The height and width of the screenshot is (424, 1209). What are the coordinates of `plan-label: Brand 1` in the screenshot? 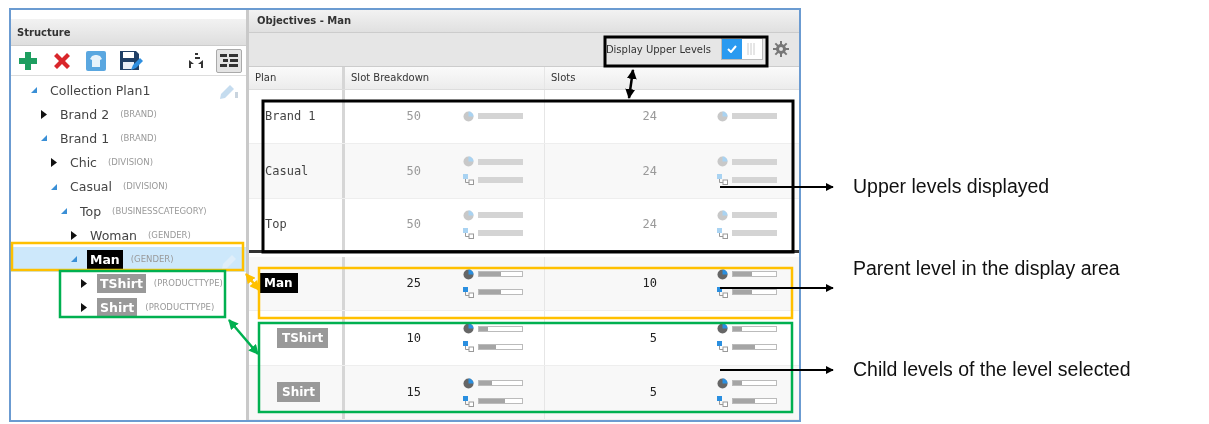 It's located at (290, 117).